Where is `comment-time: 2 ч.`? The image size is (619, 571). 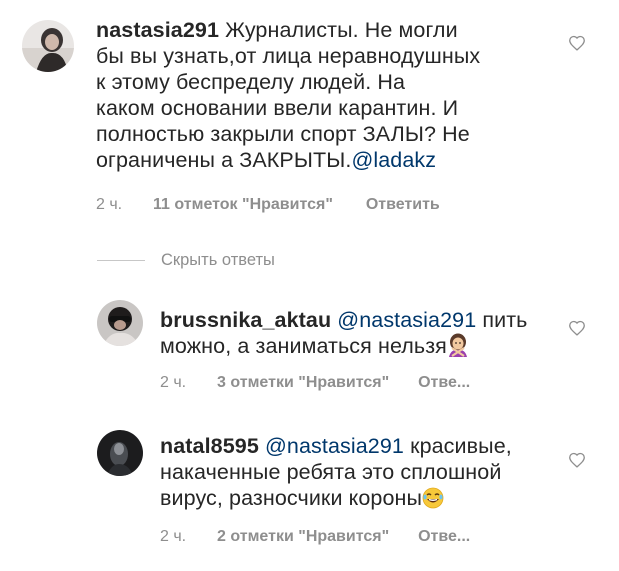 comment-time: 2 ч. is located at coordinates (109, 204).